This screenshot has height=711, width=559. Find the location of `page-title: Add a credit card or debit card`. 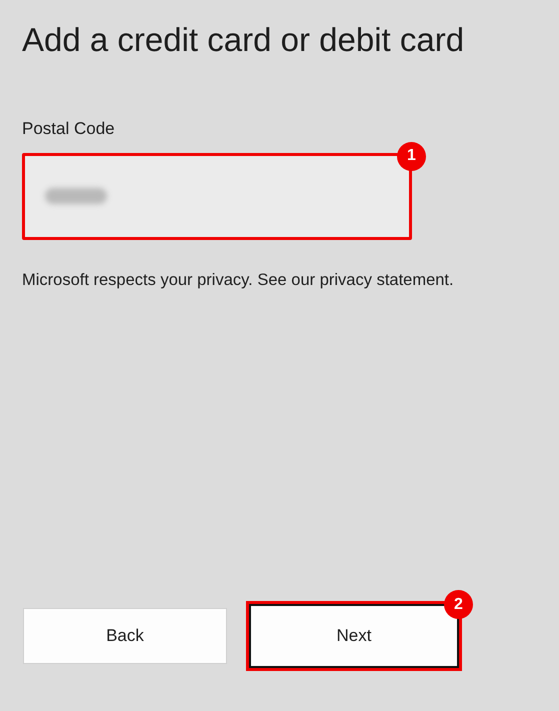

page-title: Add a credit card or debit card is located at coordinates (244, 40).